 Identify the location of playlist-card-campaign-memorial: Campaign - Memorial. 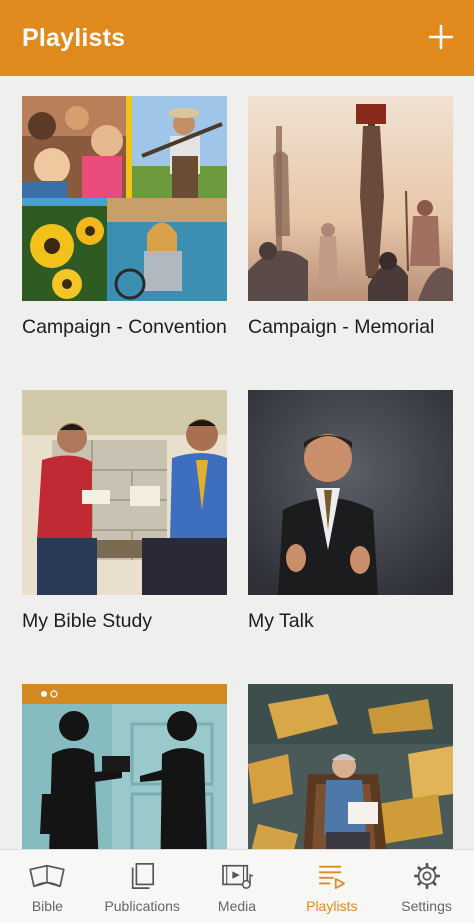
(350, 218).